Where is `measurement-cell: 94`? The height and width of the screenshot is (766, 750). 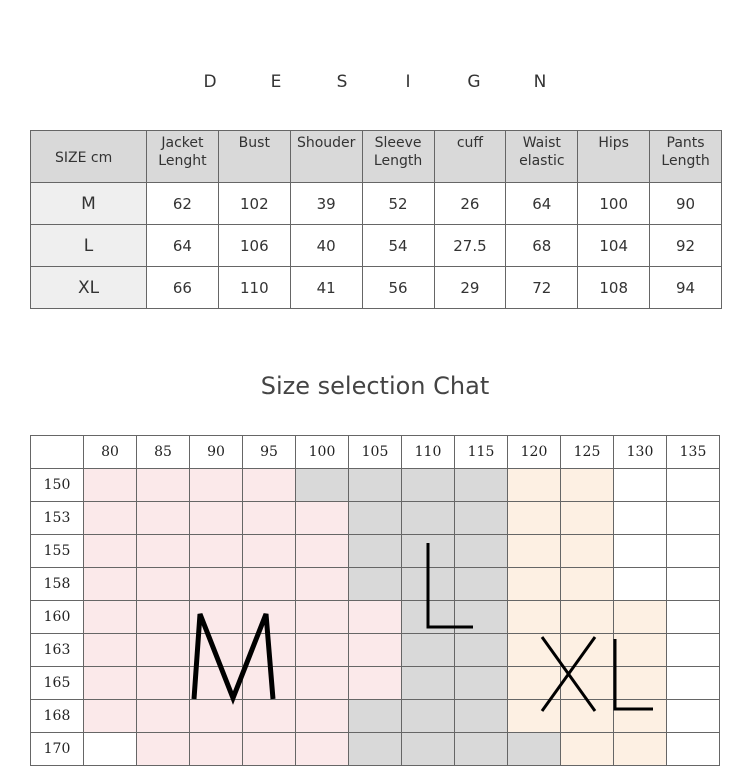 measurement-cell: 94 is located at coordinates (685, 287).